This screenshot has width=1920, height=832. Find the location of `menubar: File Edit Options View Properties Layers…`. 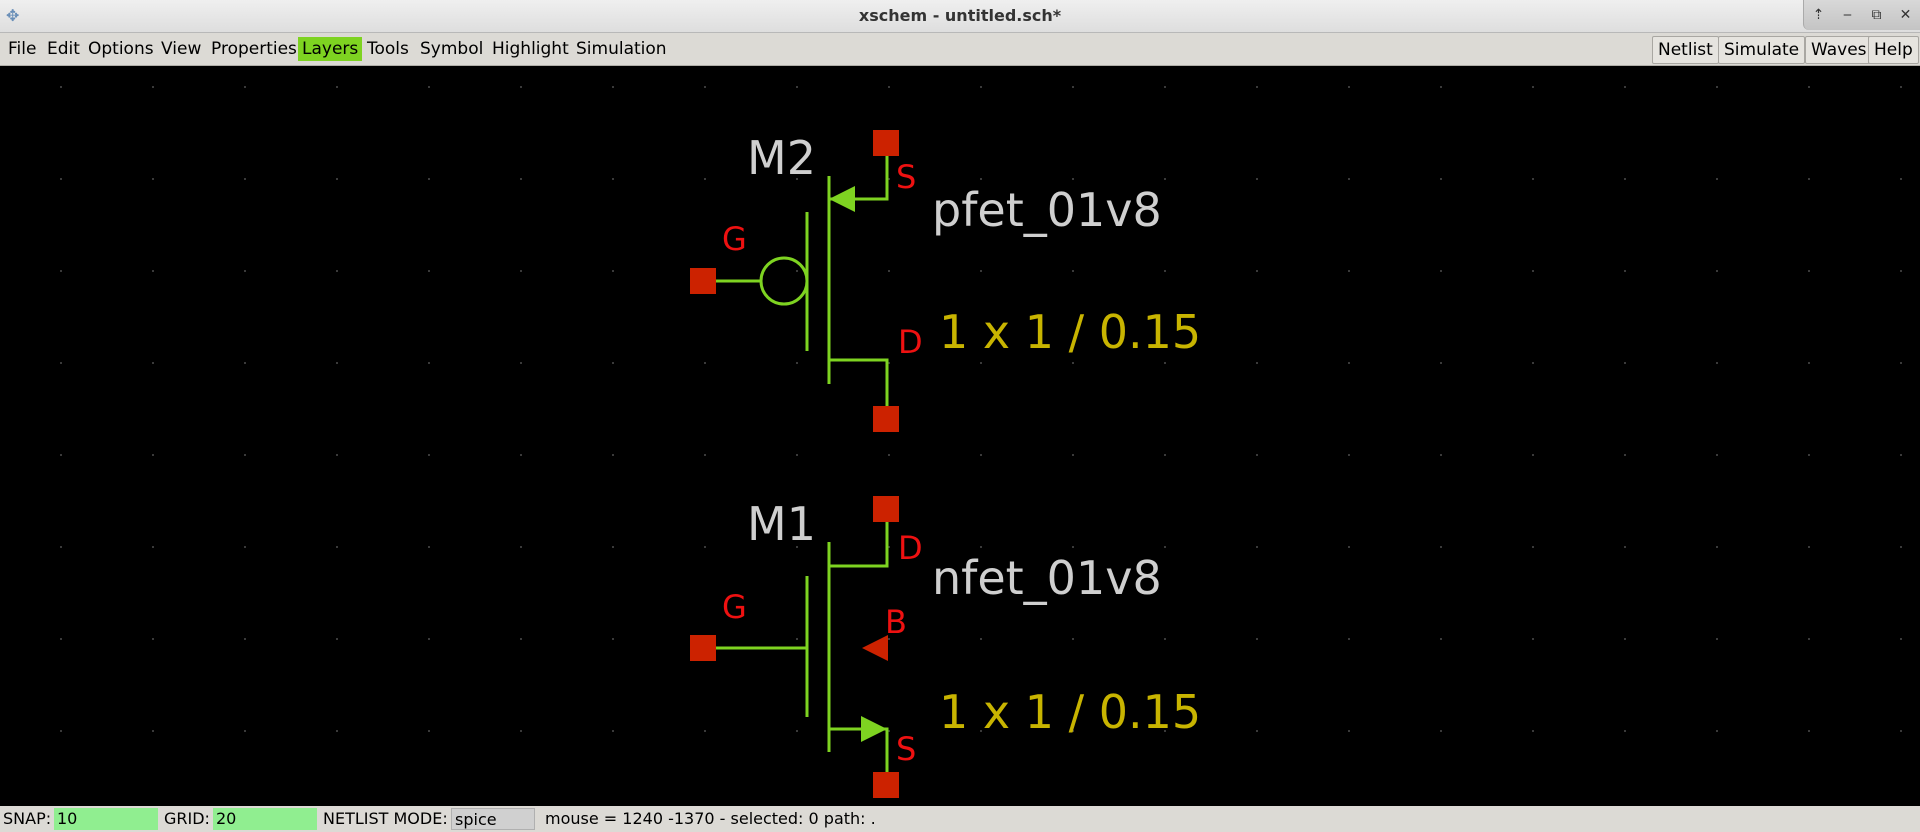

menubar: File Edit Options View Properties Layers… is located at coordinates (960, 49).